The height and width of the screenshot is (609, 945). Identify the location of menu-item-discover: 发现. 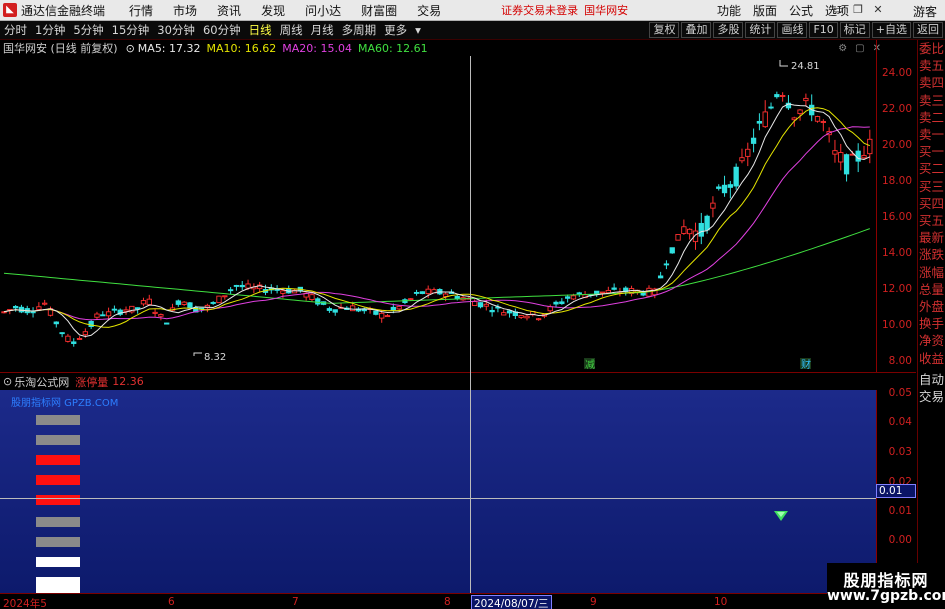
(273, 10).